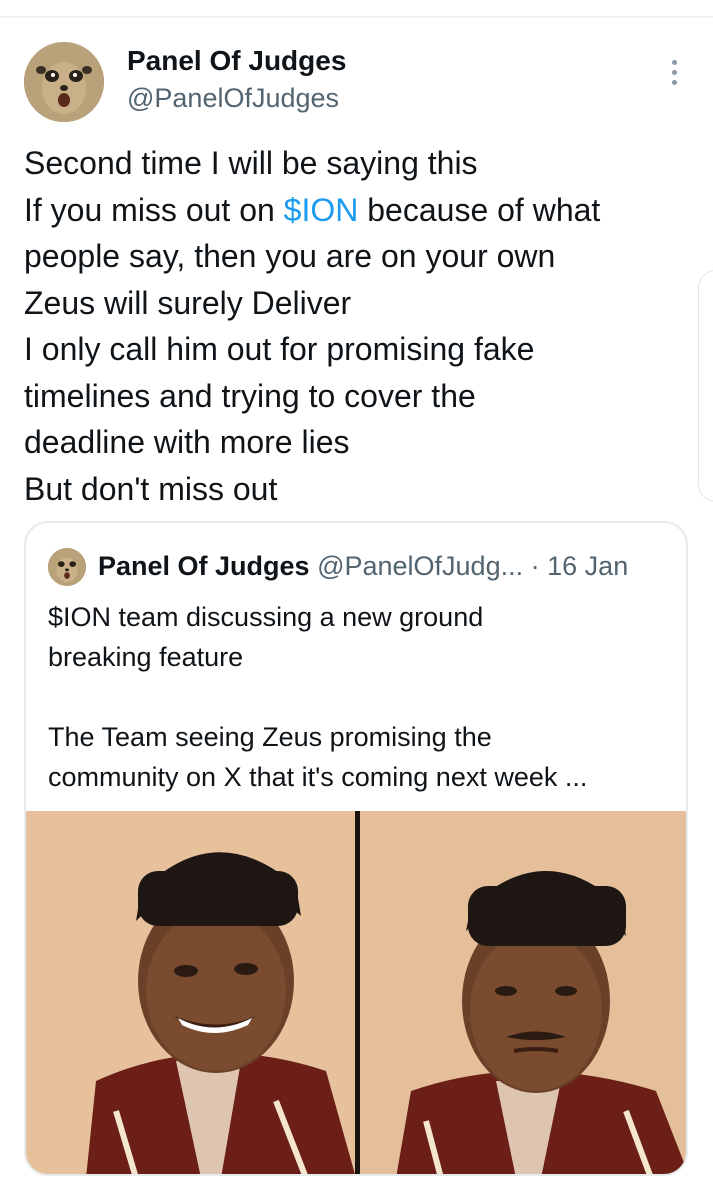 The height and width of the screenshot is (1199, 713). I want to click on author-avatar, so click(64, 82).